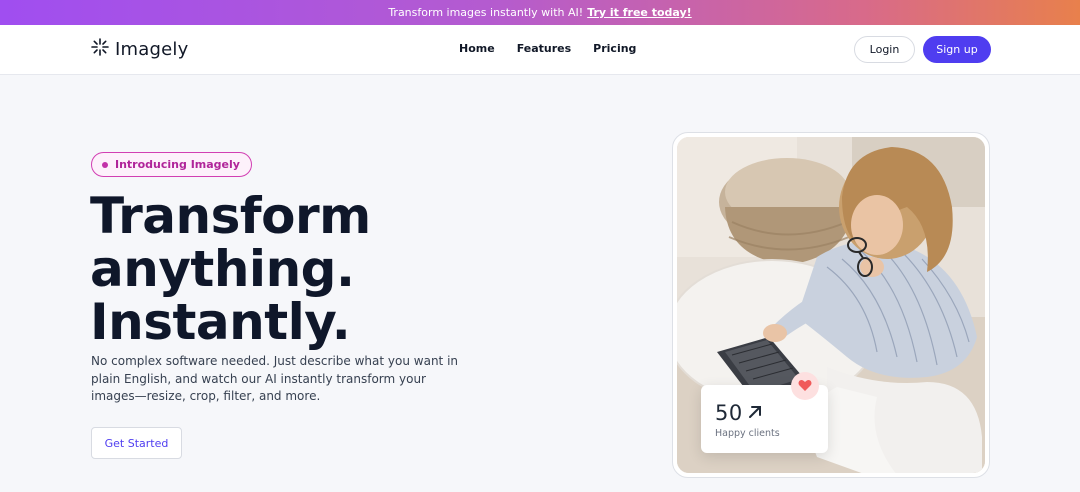 This screenshot has height=492, width=1080. What do you see at coordinates (100, 49) in the screenshot?
I see `sparkle-burst-icon` at bounding box center [100, 49].